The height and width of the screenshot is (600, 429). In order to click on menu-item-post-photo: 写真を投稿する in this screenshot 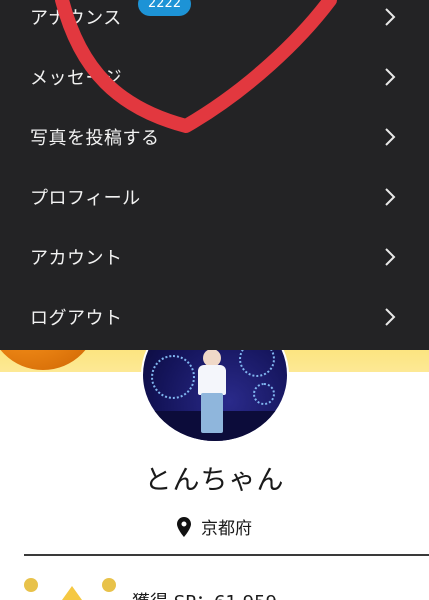, I will do `click(214, 137)`.